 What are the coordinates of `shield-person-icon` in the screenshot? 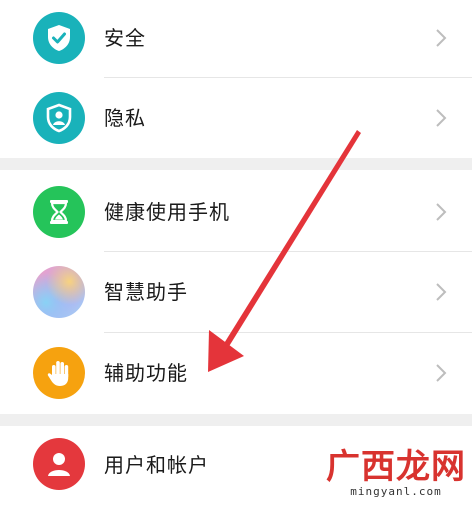 It's located at (59, 118).